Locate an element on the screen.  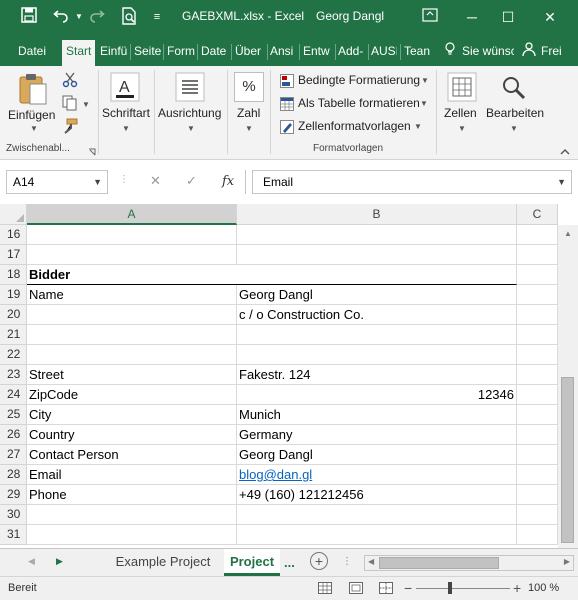
column-header-a: A is located at coordinates (132, 214).